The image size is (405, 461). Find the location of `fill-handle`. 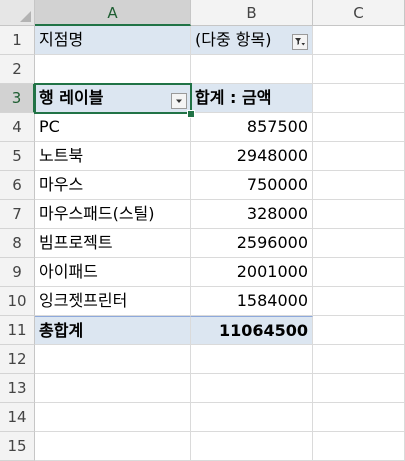

fill-handle is located at coordinates (191, 114).